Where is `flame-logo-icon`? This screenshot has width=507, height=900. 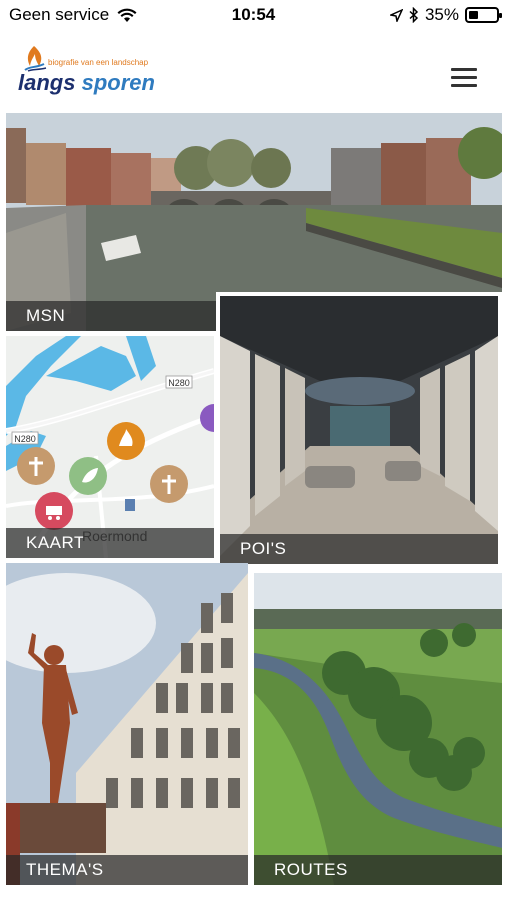 flame-logo-icon is located at coordinates (35, 59).